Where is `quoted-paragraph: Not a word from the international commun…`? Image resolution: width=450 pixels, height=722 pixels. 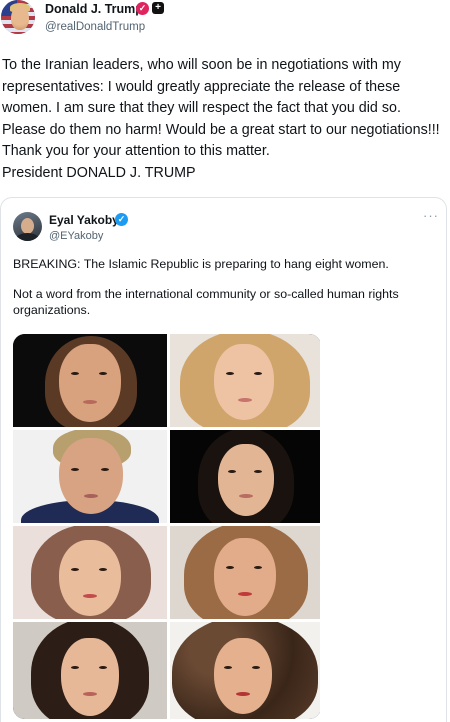 quoted-paragraph: Not a word from the international commun… is located at coordinates (206, 302).